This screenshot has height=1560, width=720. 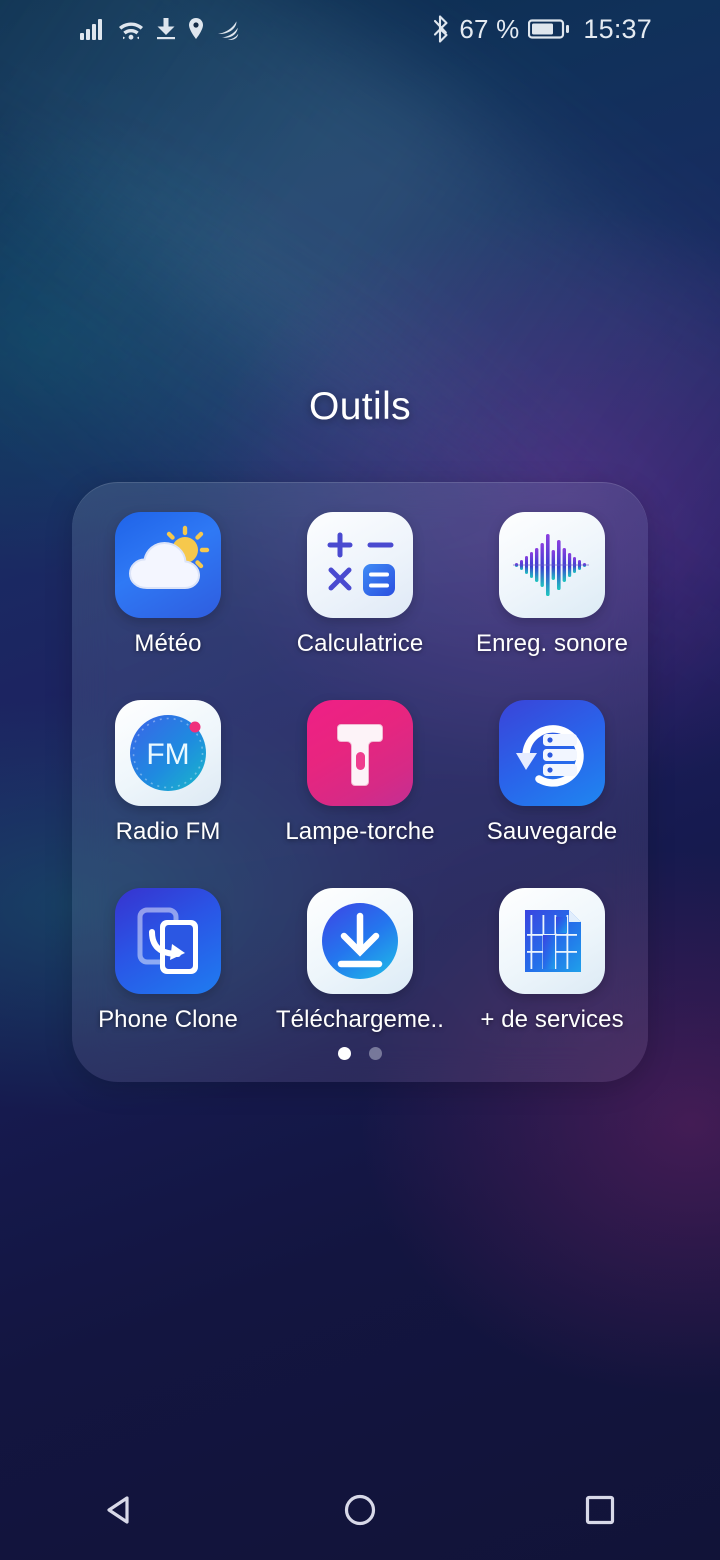 I want to click on back-triangle-icon, so click(x=120, y=1512).